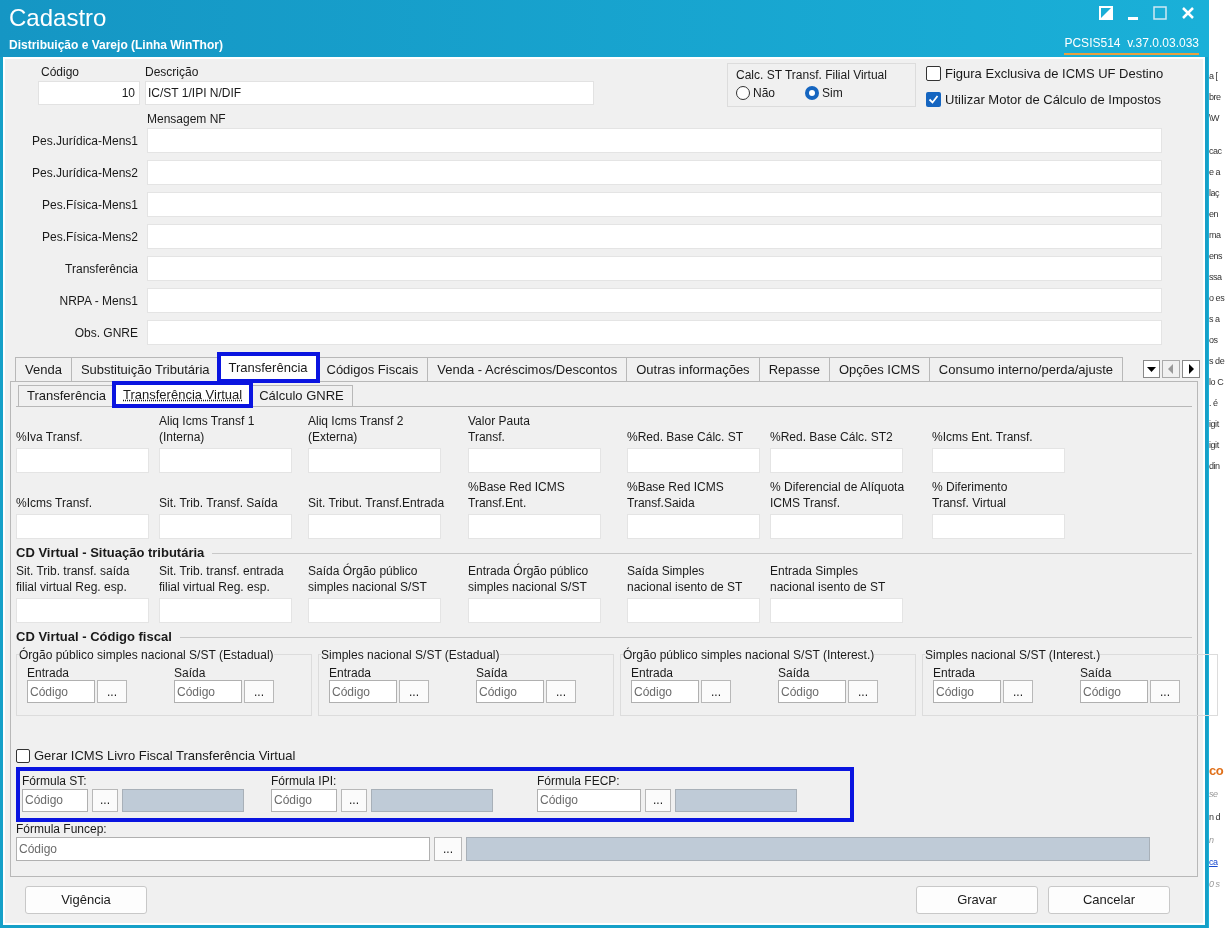  Describe the element at coordinates (98, 301) in the screenshot. I see `field-label: NRPA - Mens1` at that location.